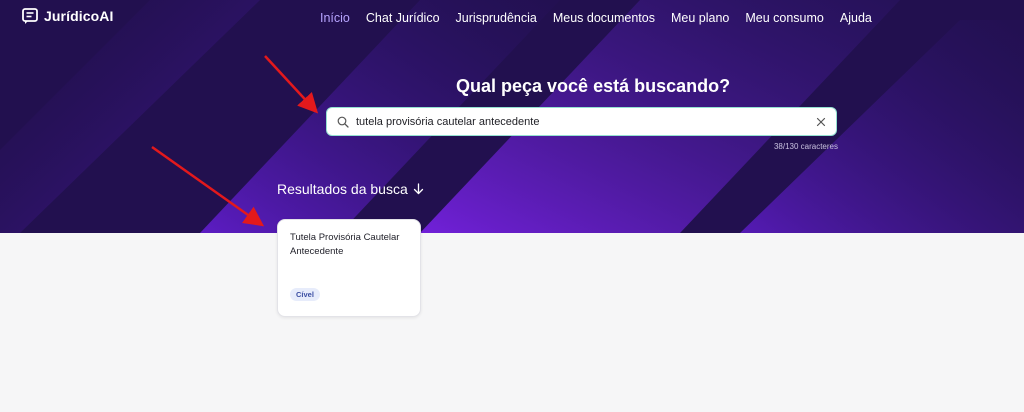 This screenshot has height=412, width=1024. Describe the element at coordinates (593, 86) in the screenshot. I see `page-title: Qual peça você está buscando?` at that location.